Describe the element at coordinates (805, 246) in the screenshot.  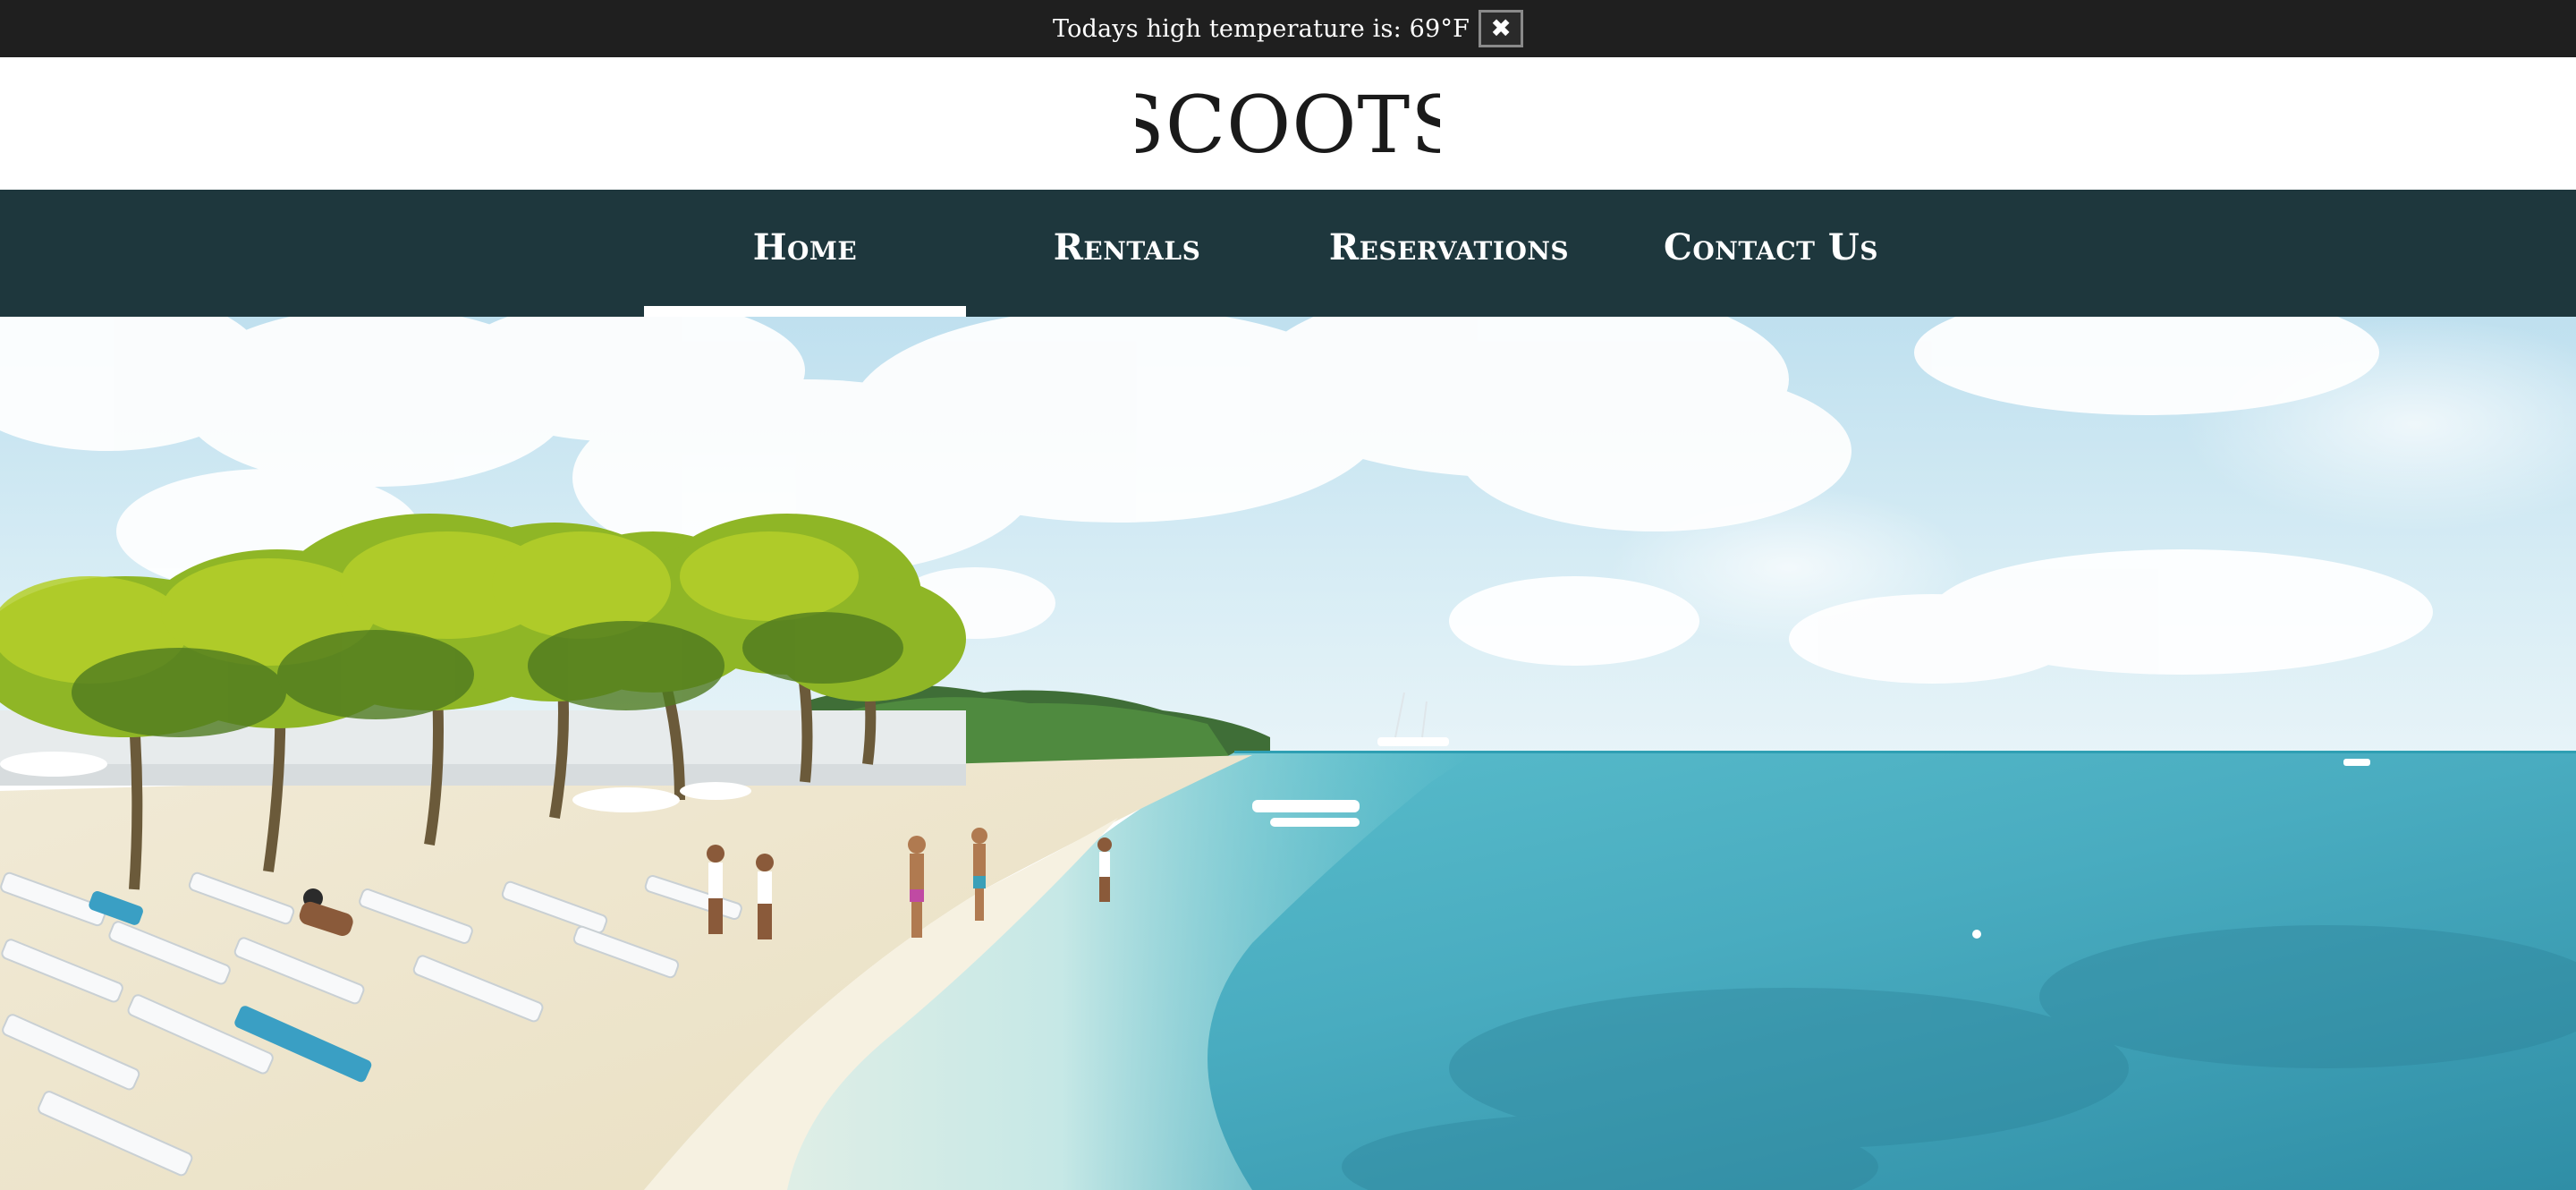
I see `nav-home-label: Home` at that location.